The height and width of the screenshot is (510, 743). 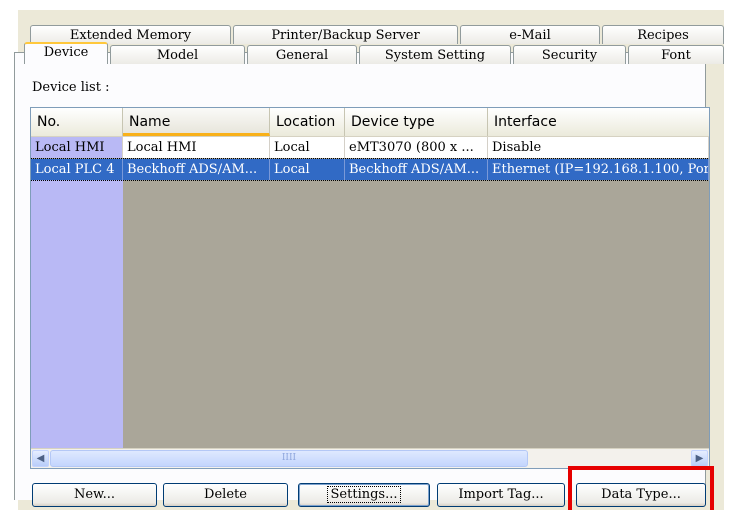 I want to click on horizontal-scrollbar: ◀ IIII ▶, so click(x=370, y=458).